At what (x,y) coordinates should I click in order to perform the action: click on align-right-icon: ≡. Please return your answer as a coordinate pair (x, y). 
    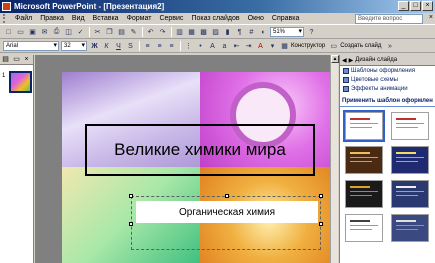
    Looking at the image, I should click on (171, 46).